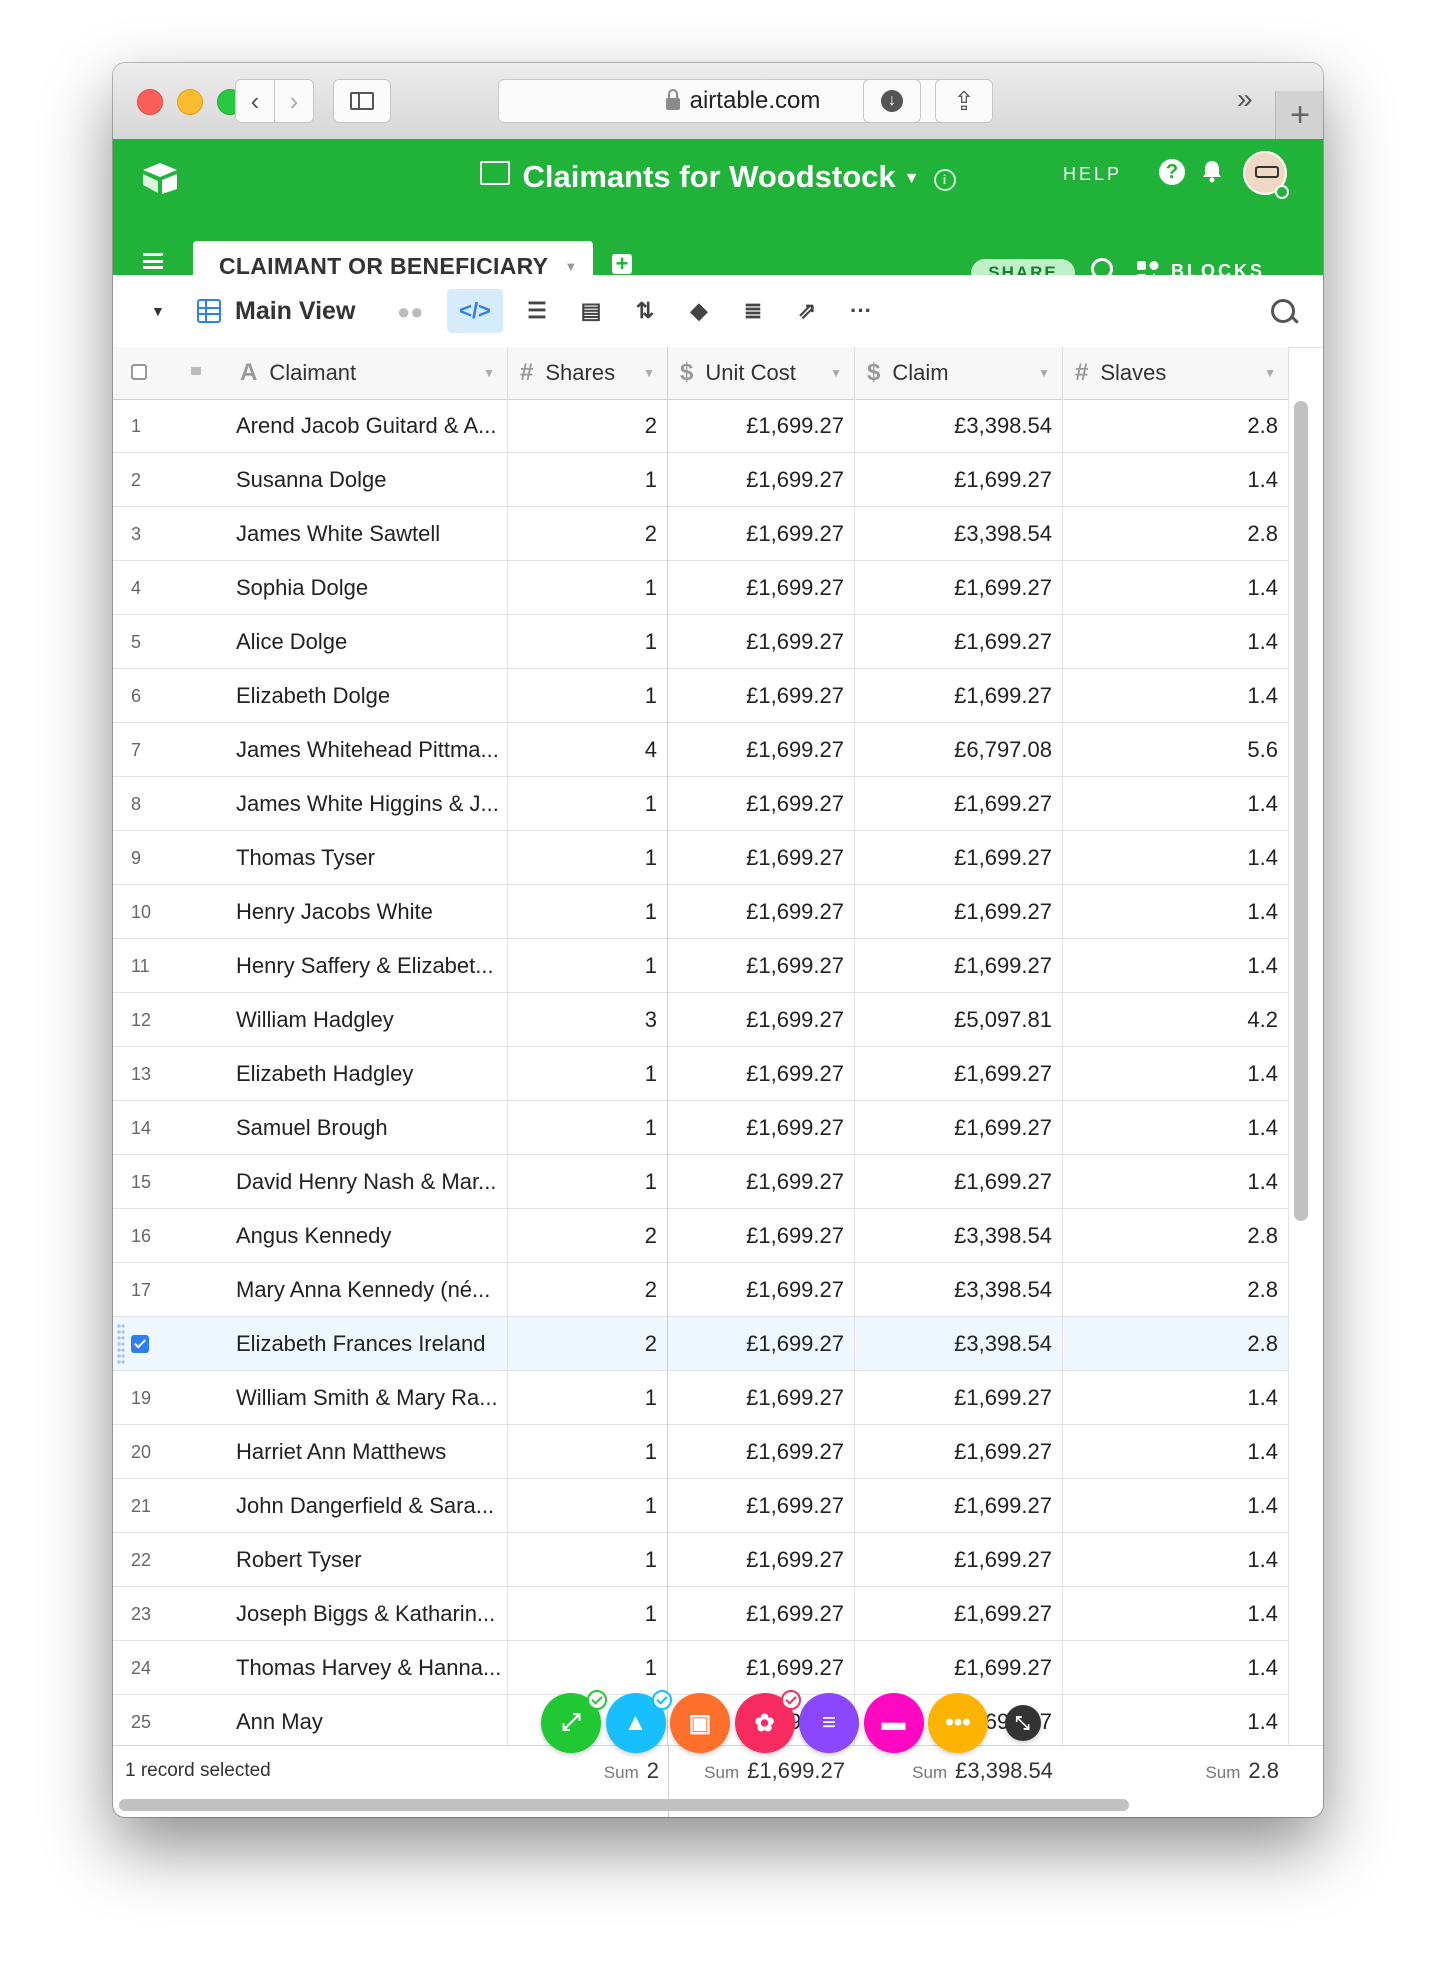  What do you see at coordinates (753, 311) in the screenshot?
I see `row-height-button: ≣` at bounding box center [753, 311].